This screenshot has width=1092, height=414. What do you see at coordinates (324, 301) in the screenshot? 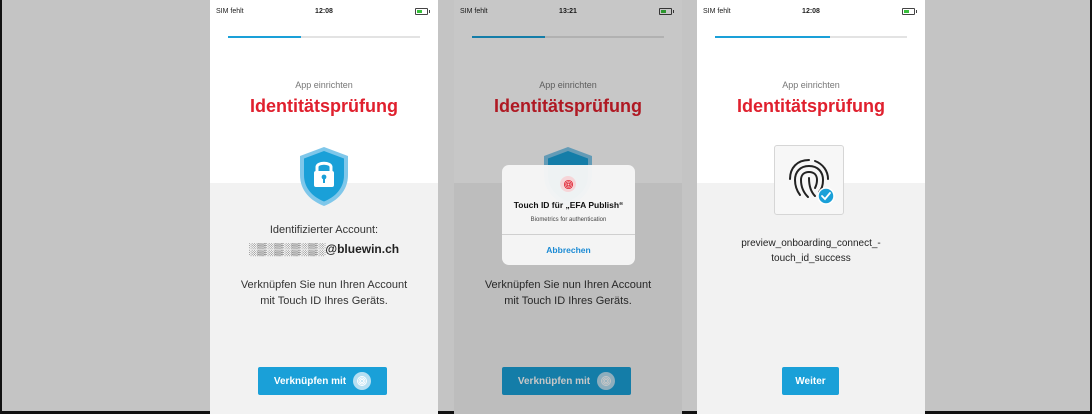
I see `info-line-2: mit Touch ID Ihres Geräts.` at bounding box center [324, 301].